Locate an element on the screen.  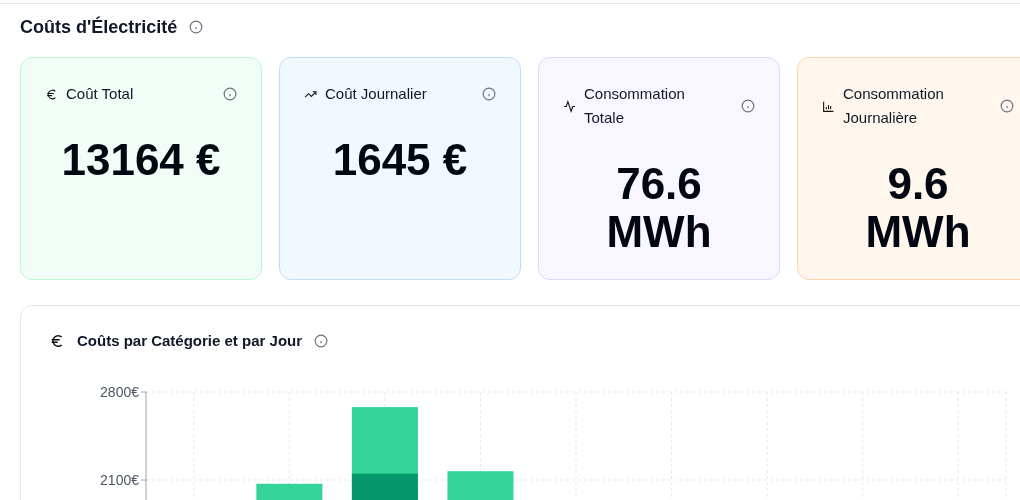
card-label: Consommation Journalière is located at coordinates (894, 106).